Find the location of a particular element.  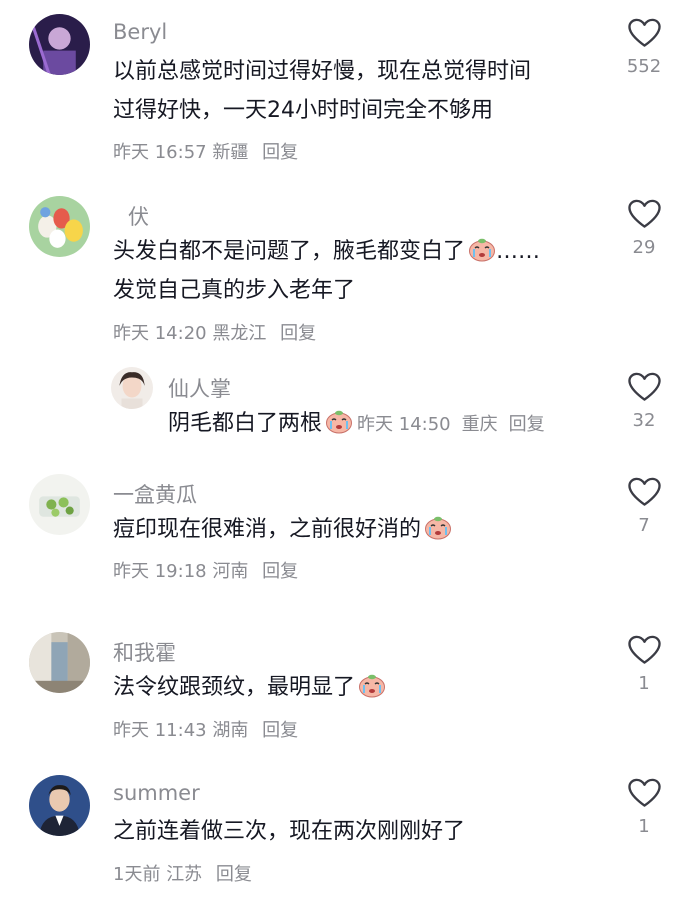

comment-time: 昨天 14:20 is located at coordinates (160, 333).